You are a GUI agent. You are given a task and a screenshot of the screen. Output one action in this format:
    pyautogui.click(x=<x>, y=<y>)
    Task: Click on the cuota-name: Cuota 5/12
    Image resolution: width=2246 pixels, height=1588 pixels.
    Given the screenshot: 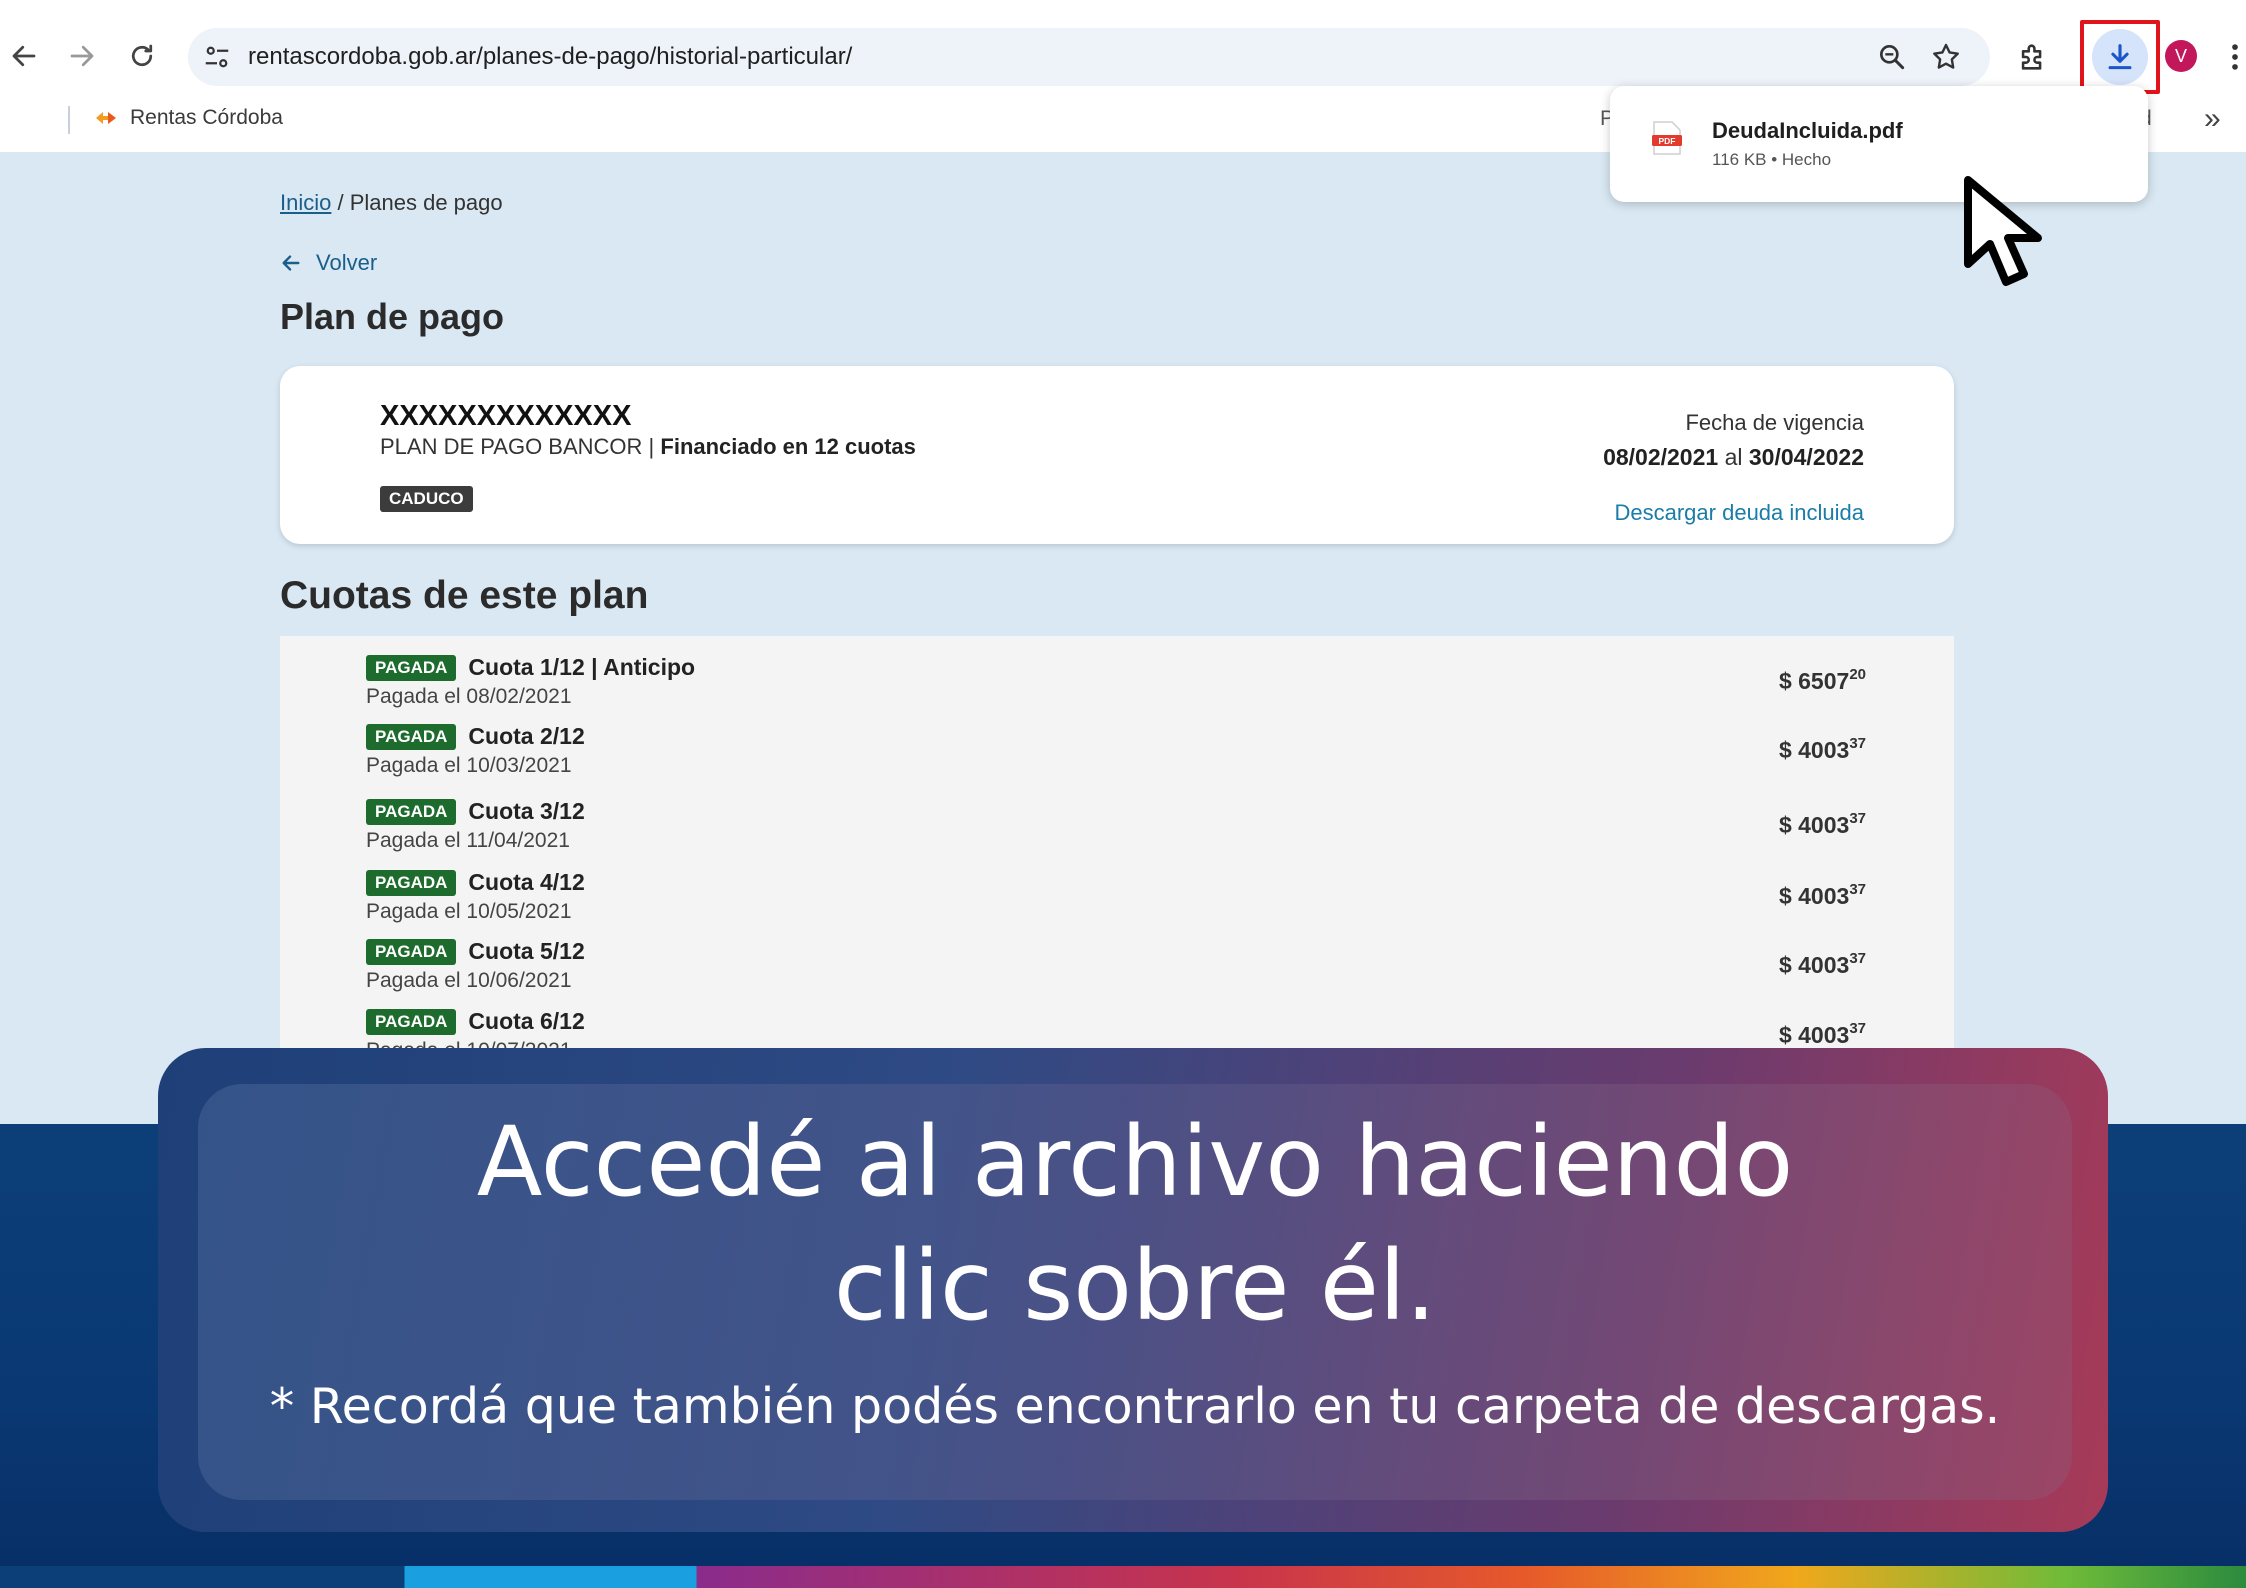 What is the action you would take?
    pyautogui.click(x=526, y=951)
    